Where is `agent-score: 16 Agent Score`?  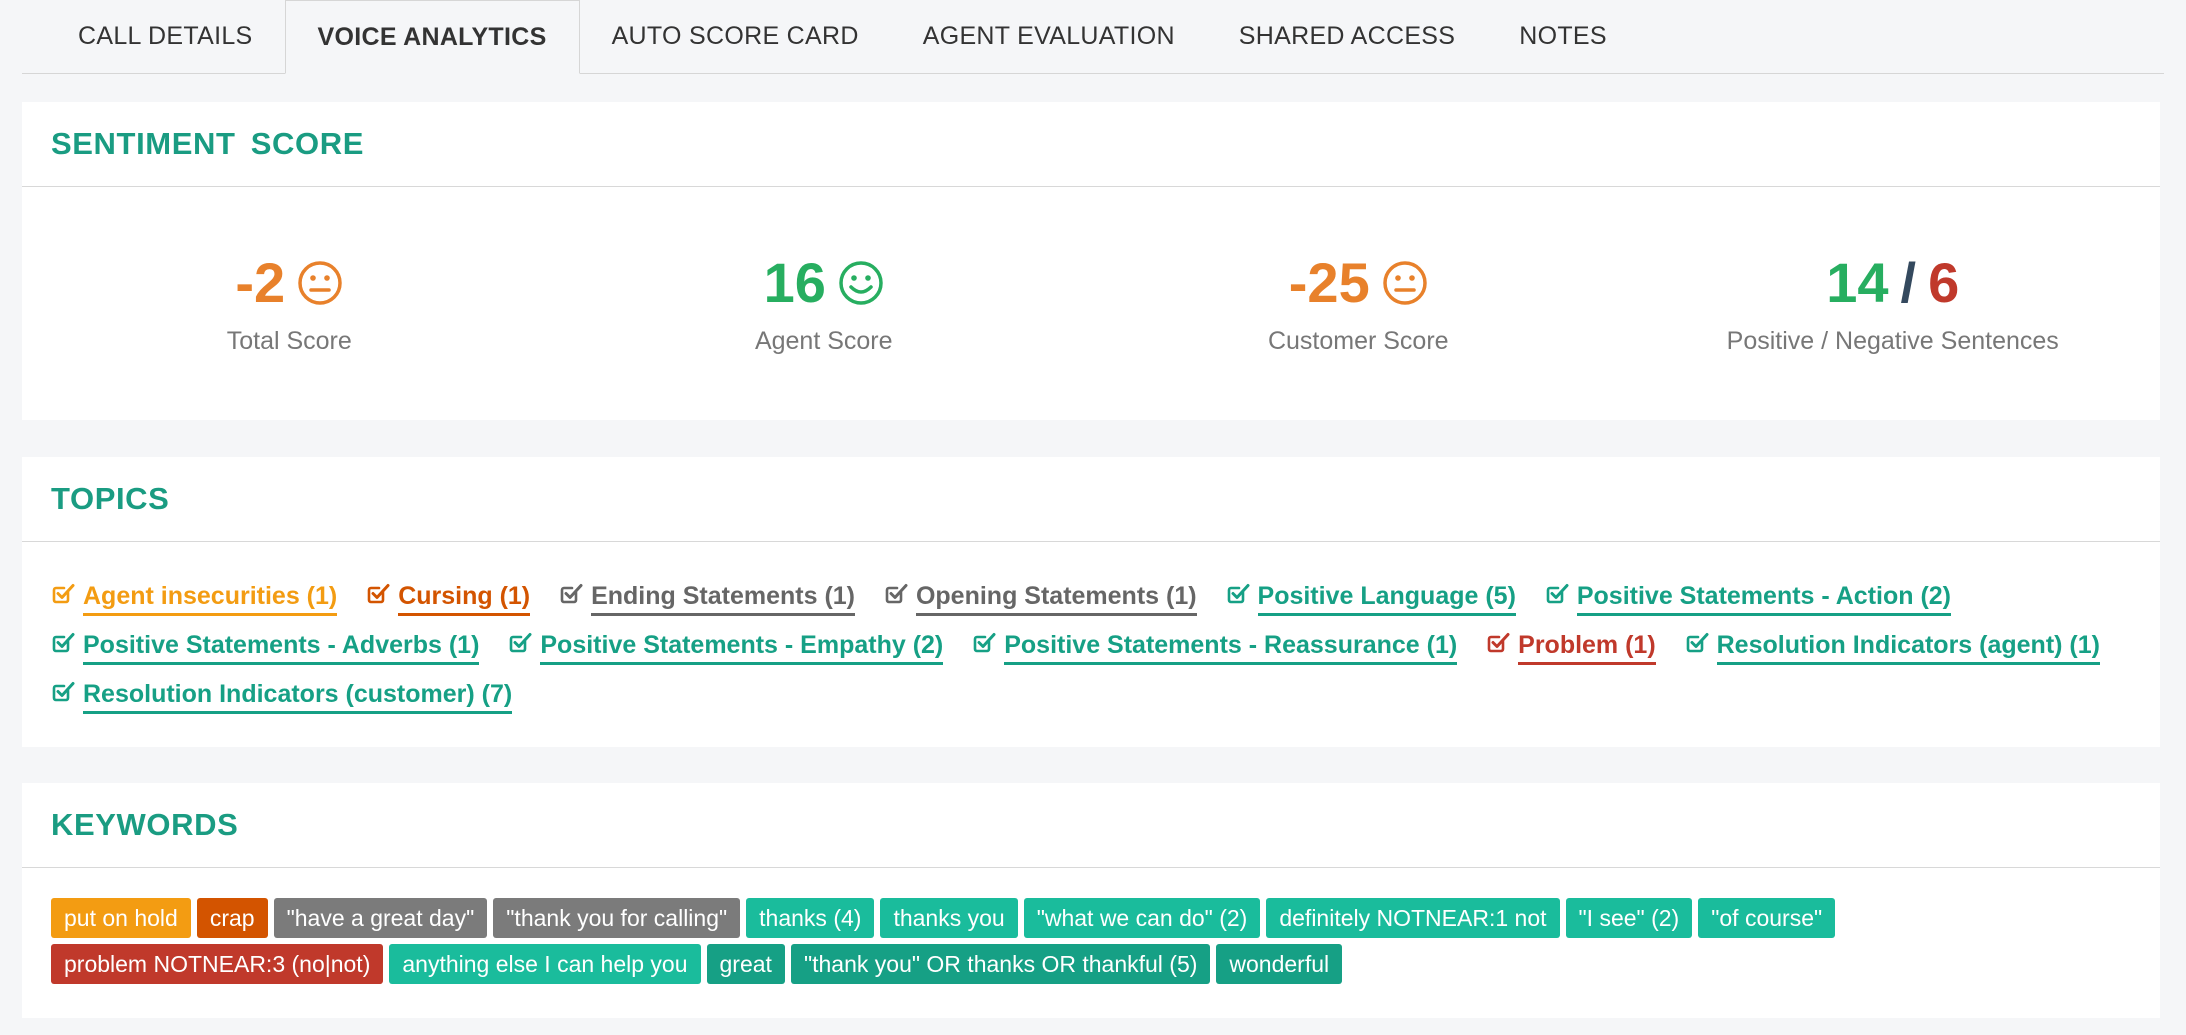
agent-score: 16 Agent Score is located at coordinates (824, 303).